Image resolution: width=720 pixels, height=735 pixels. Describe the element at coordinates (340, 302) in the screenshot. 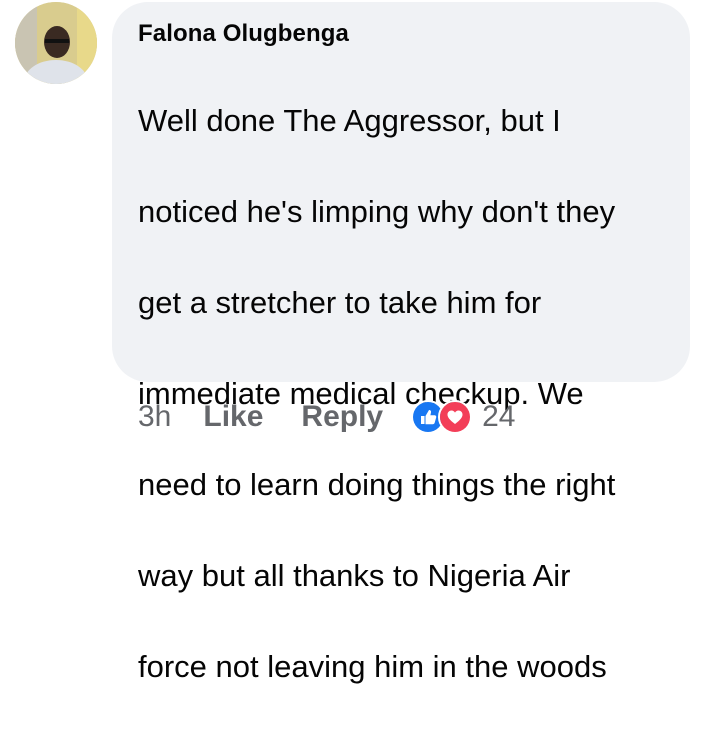

I see `comment-line: get a stretcher to take him for` at that location.